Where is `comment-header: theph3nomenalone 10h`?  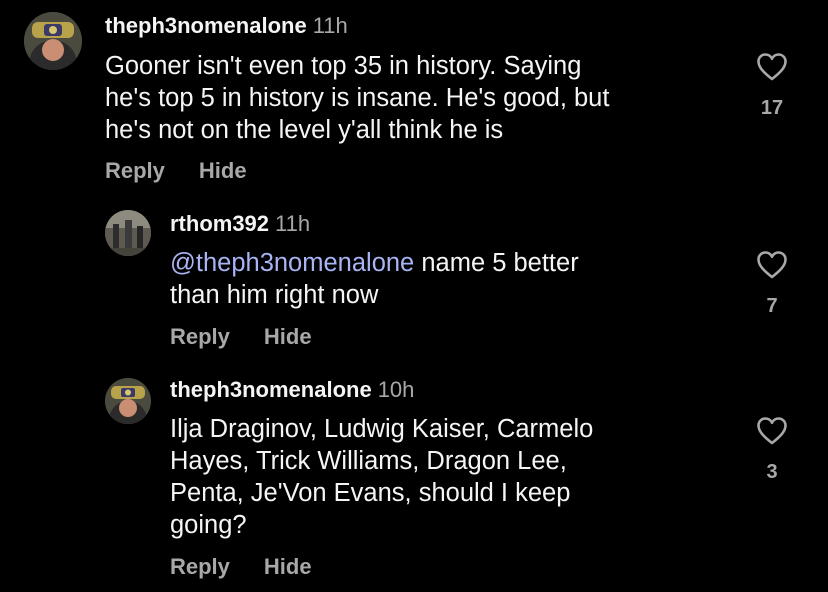 comment-header: theph3nomenalone 10h is located at coordinates (292, 390).